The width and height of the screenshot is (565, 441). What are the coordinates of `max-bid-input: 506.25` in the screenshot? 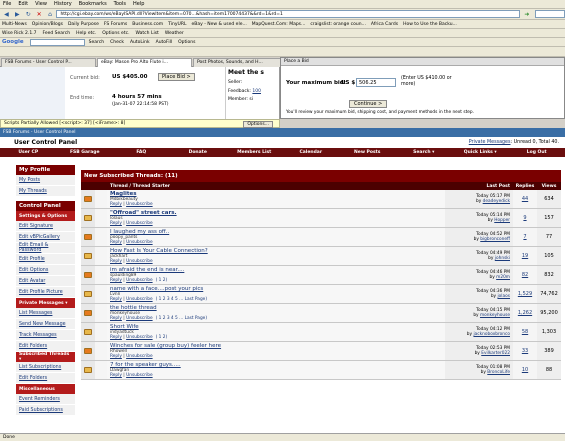 It's located at (376, 82).